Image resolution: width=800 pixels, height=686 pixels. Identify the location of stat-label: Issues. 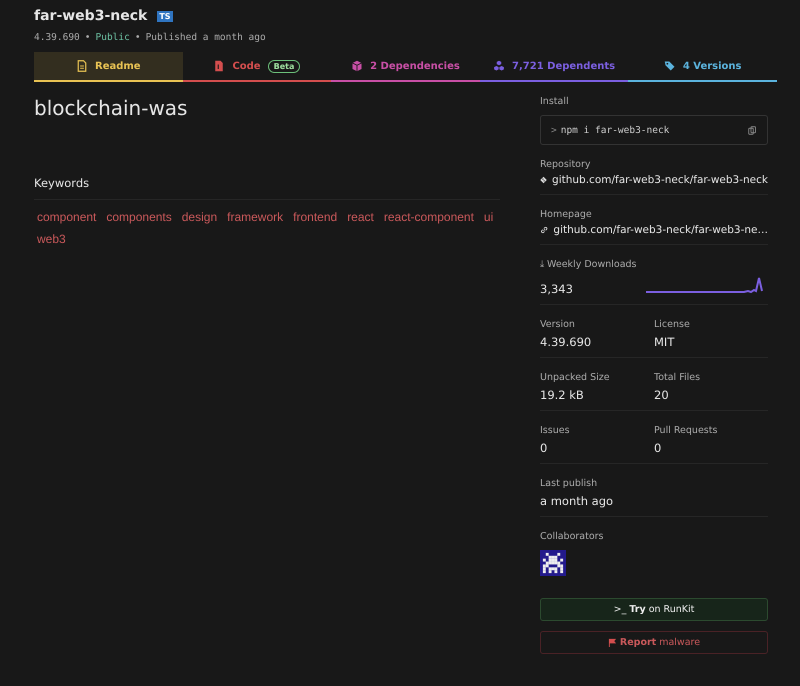
(555, 430).